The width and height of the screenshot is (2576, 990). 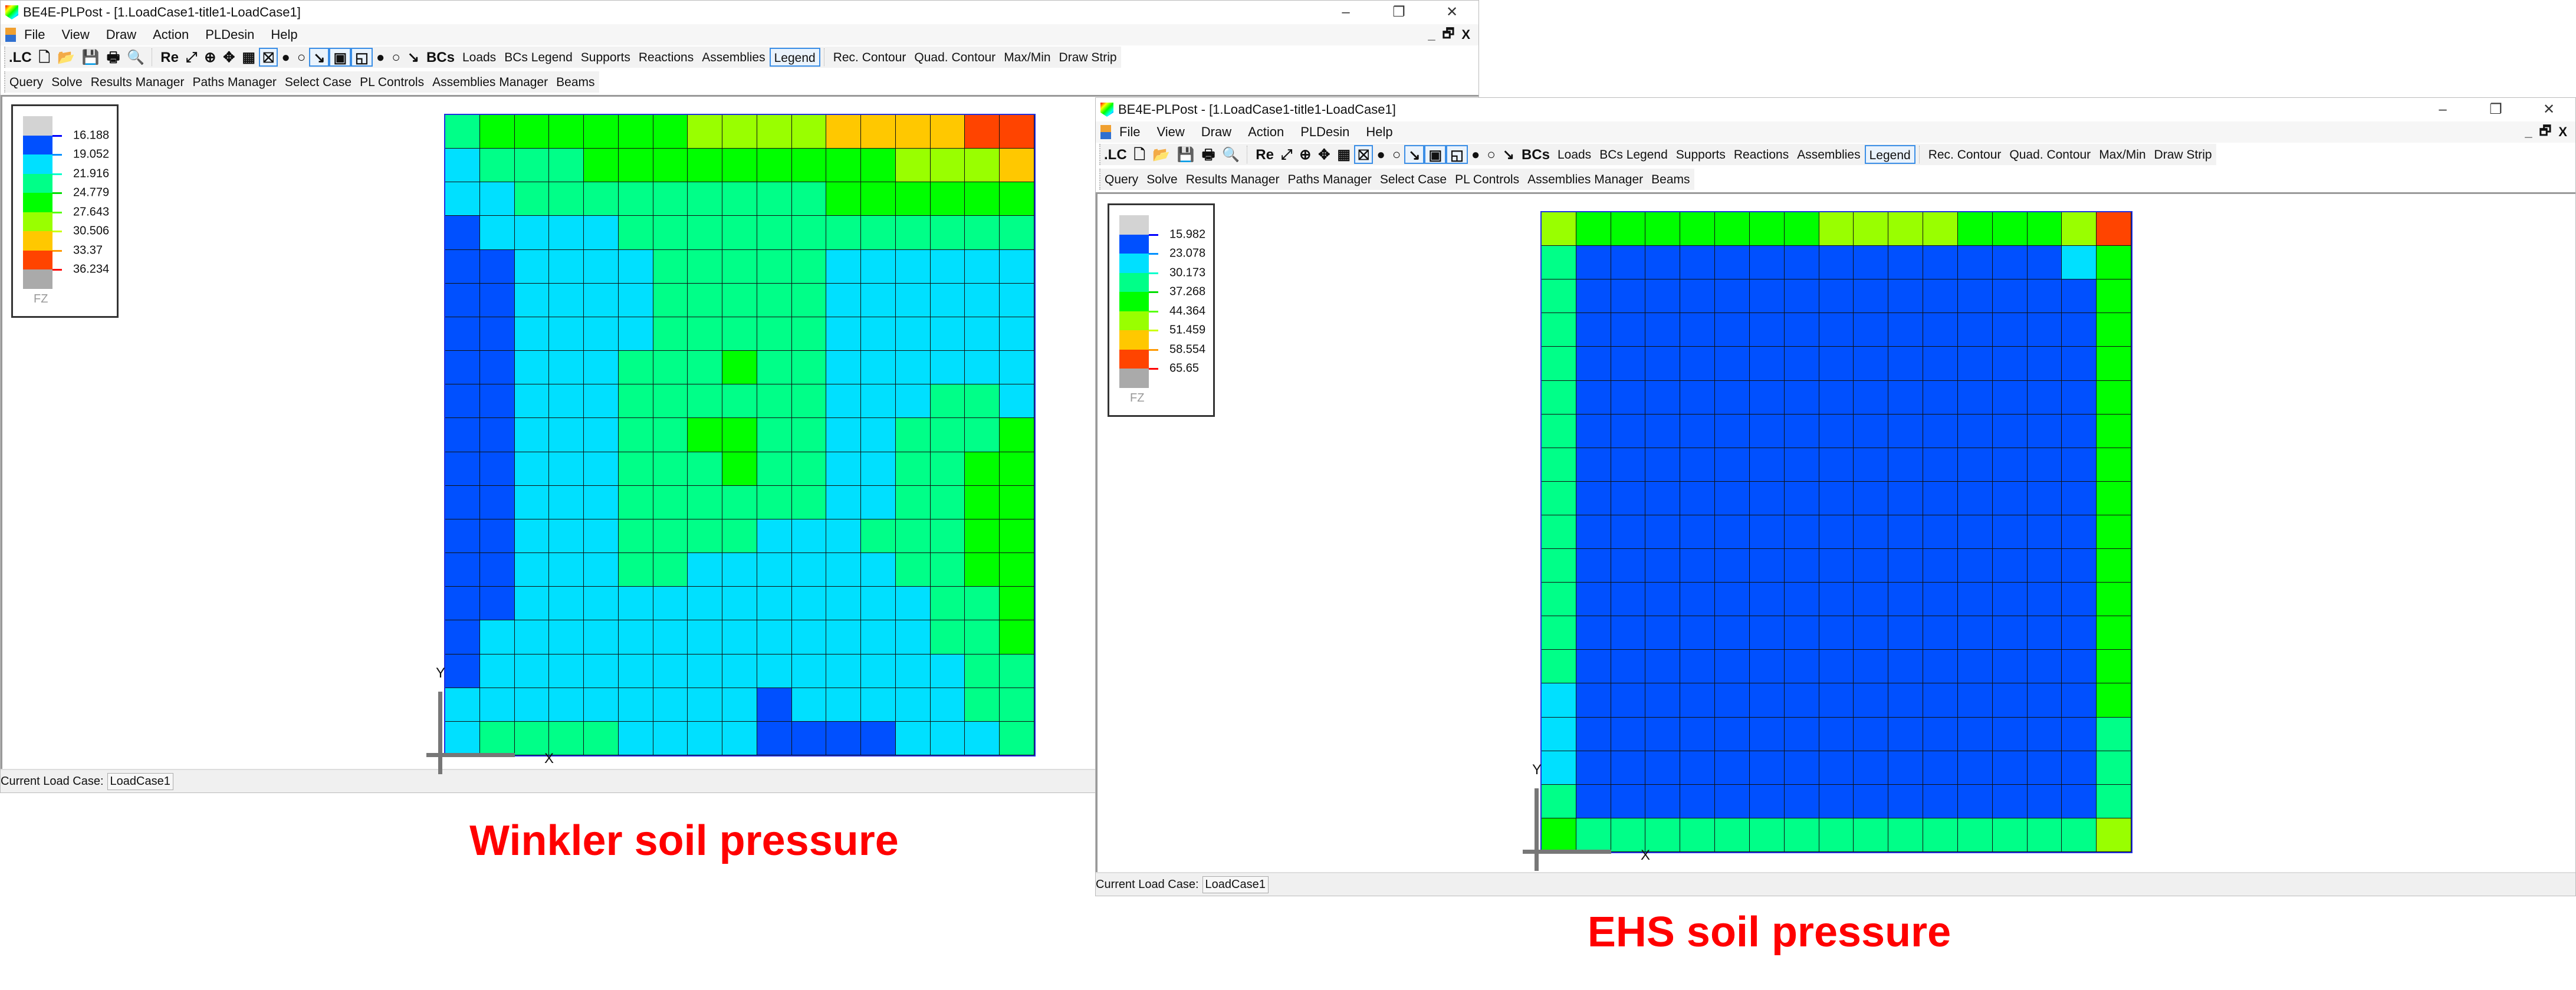 What do you see at coordinates (1535, 154) in the screenshot?
I see `bcs-icon: BCs` at bounding box center [1535, 154].